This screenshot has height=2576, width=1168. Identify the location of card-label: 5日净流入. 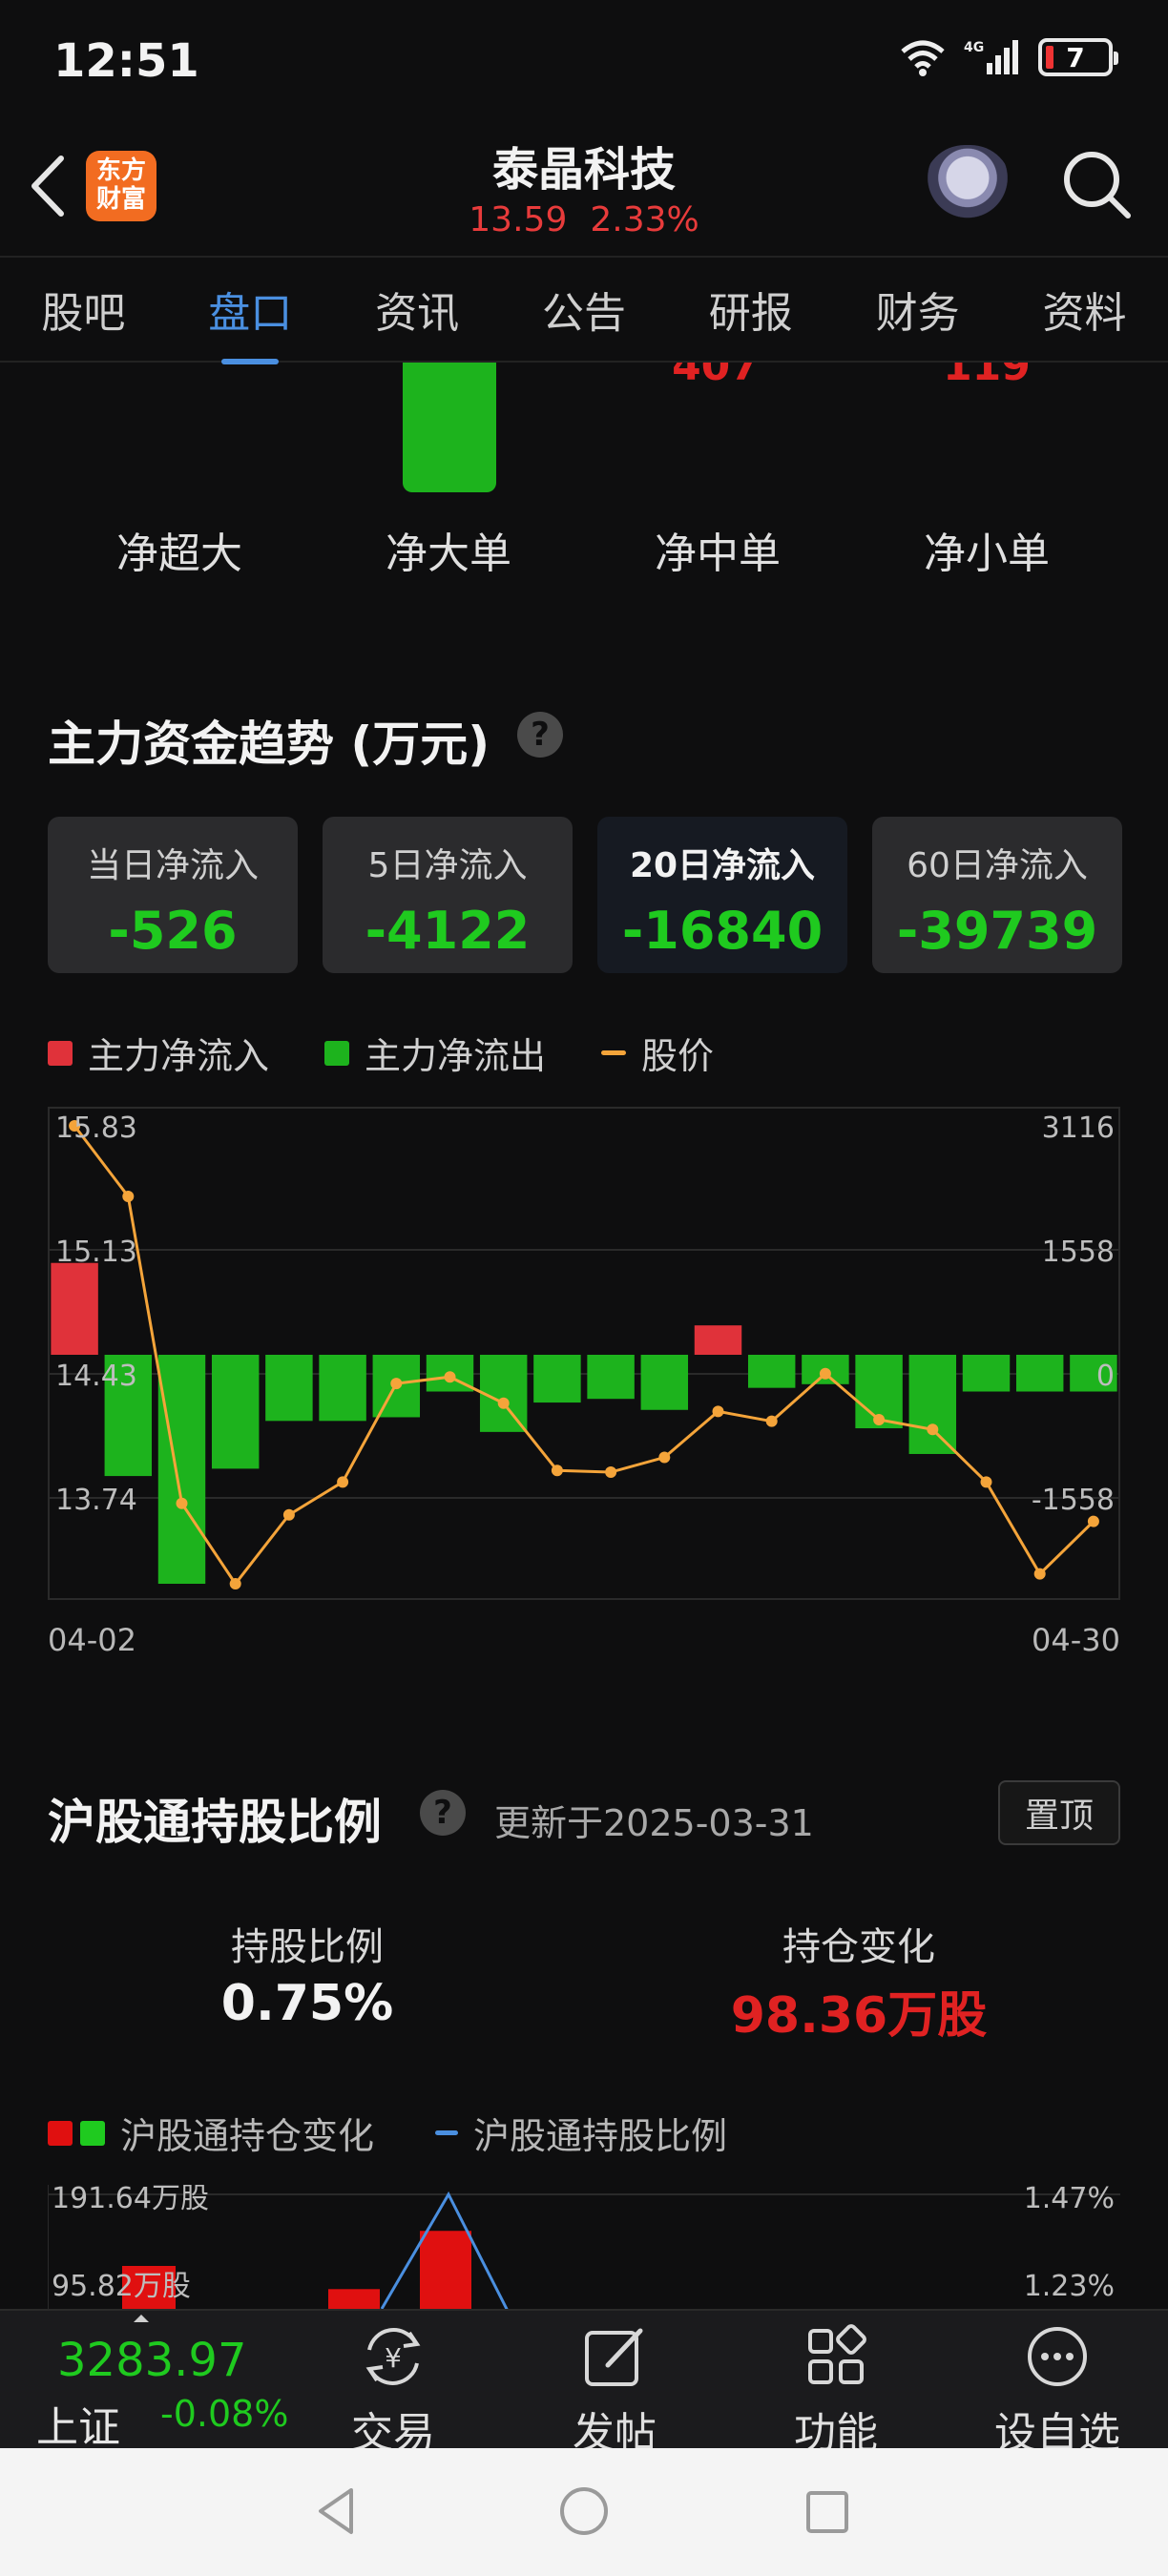
(447, 865).